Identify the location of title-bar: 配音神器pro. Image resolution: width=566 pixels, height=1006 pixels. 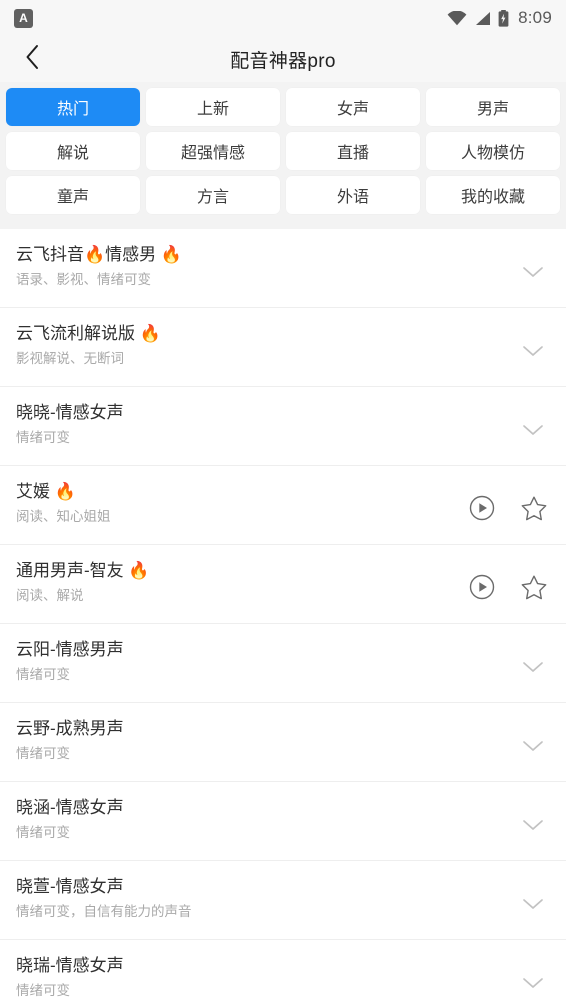
(283, 59).